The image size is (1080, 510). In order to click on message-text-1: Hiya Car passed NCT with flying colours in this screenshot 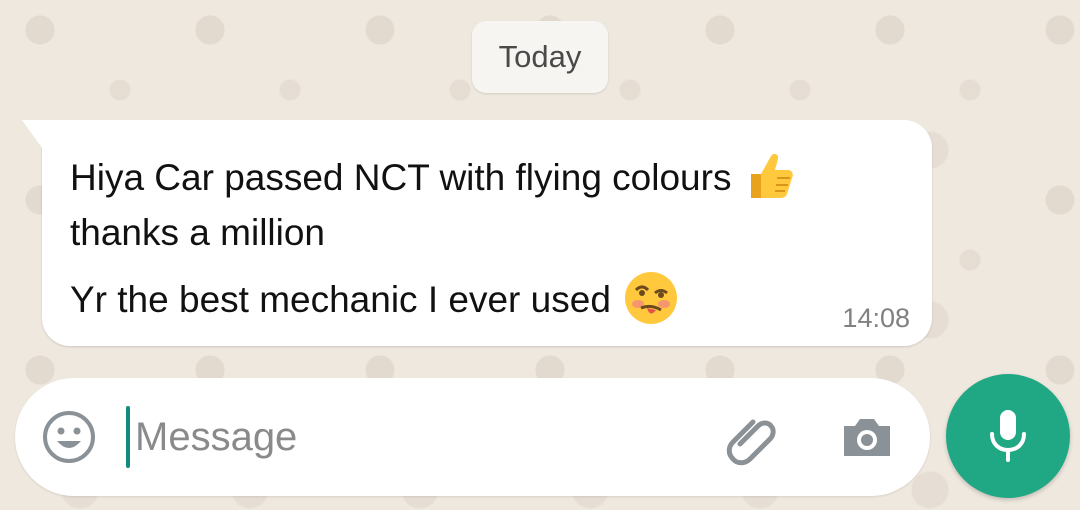, I will do `click(401, 177)`.